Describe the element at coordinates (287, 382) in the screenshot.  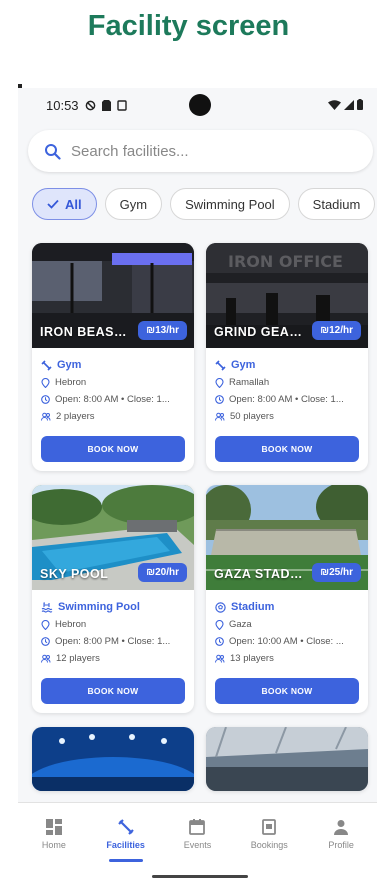
I see `location-row: Ramallah` at that location.